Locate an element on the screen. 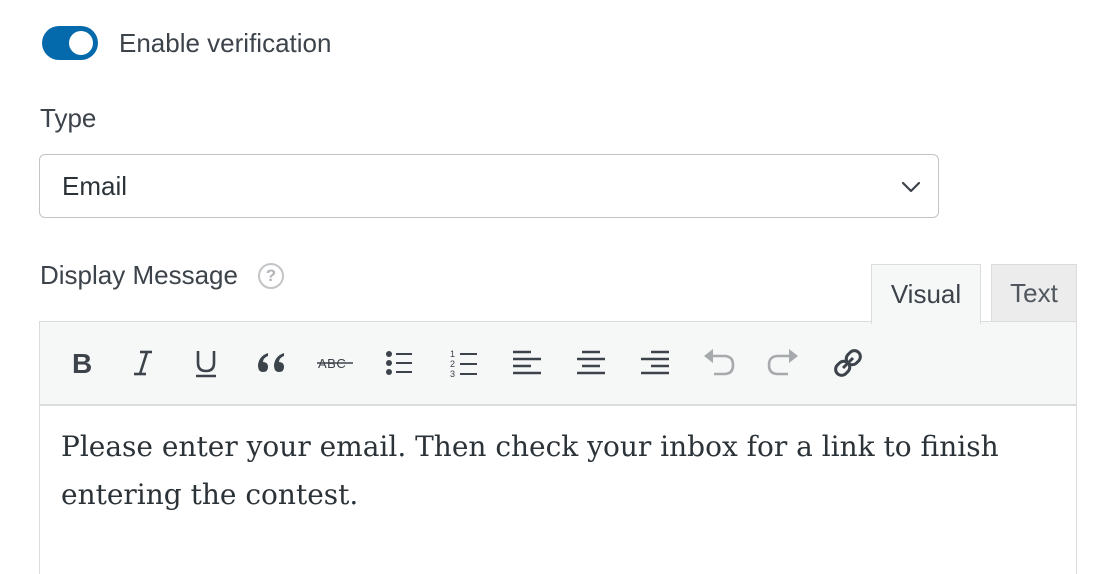 The width and height of the screenshot is (1116, 574). align-center-icon is located at coordinates (591, 362).